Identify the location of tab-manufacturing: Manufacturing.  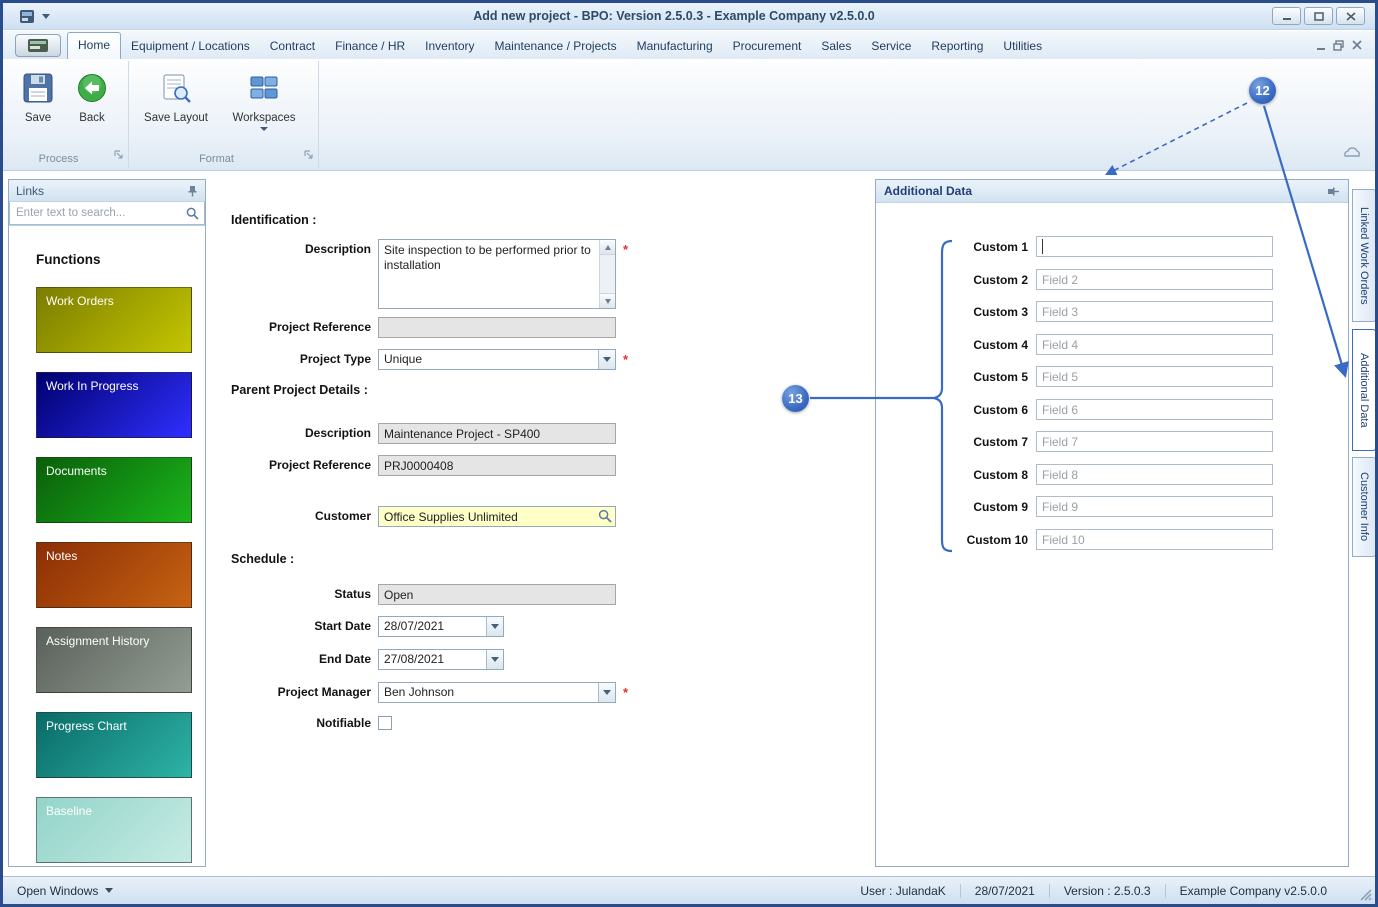
(675, 46).